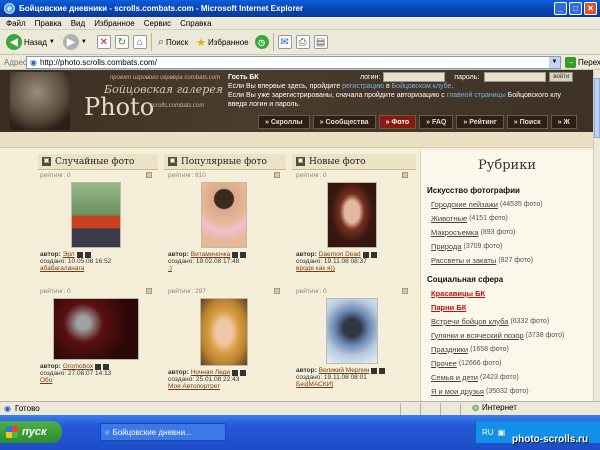  Describe the element at coordinates (103, 42) in the screenshot. I see `stop-icon: ✕` at that location.